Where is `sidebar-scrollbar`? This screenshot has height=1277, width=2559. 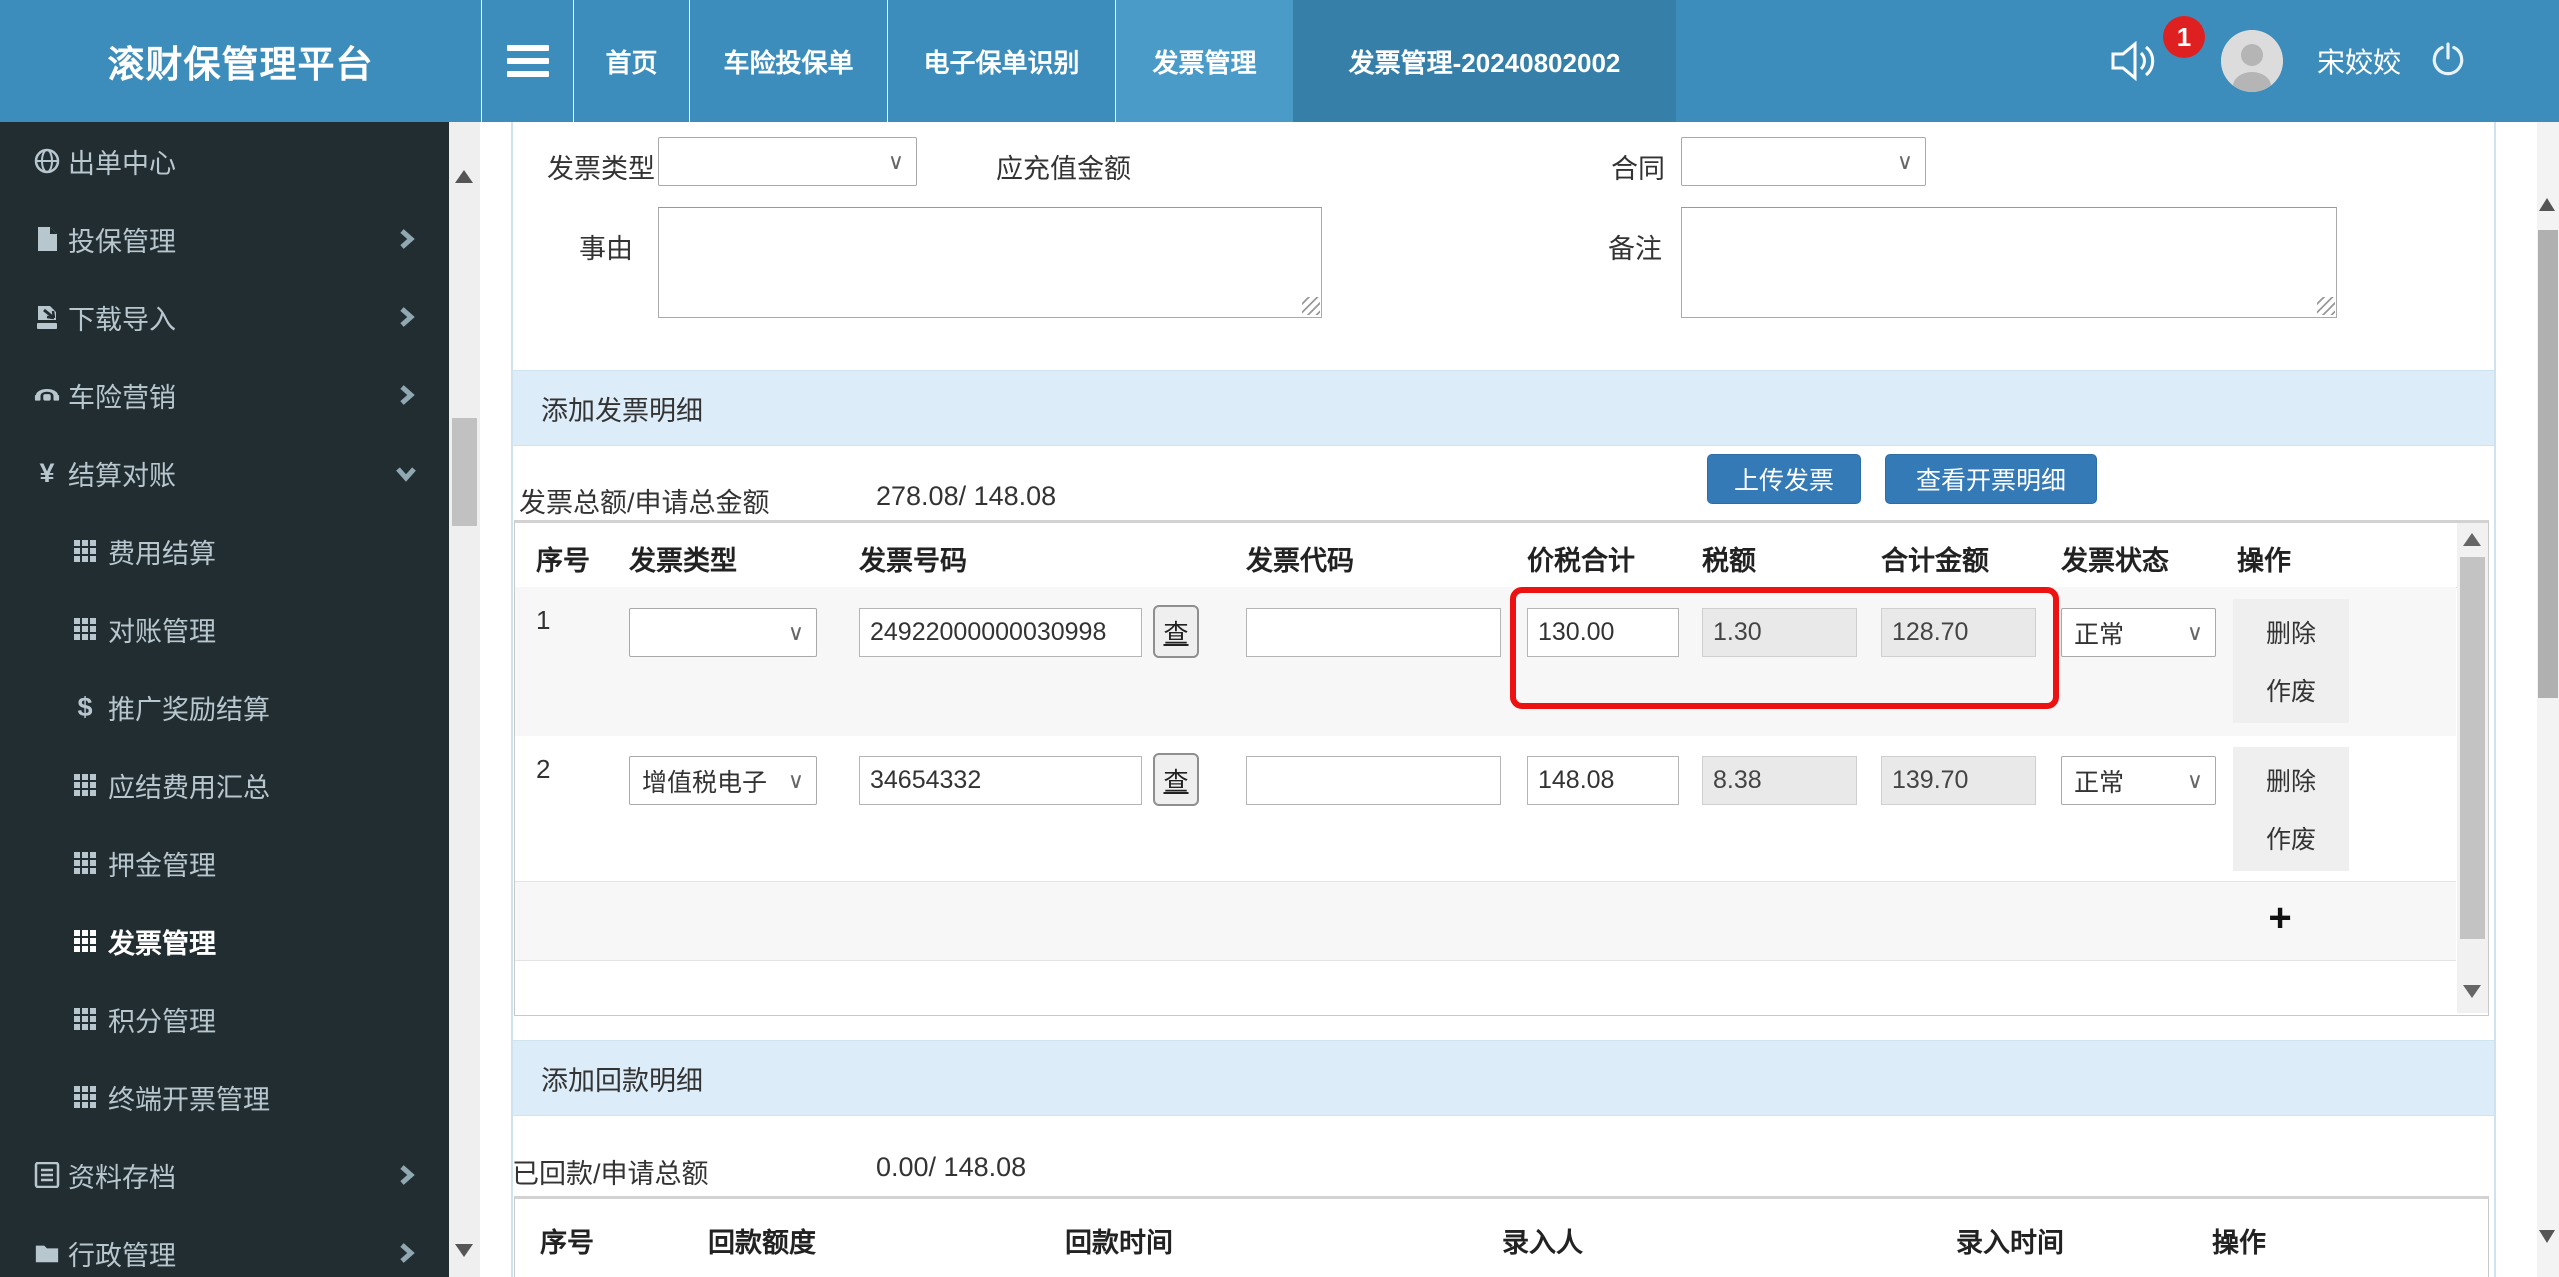
sidebar-scrollbar is located at coordinates (464, 699).